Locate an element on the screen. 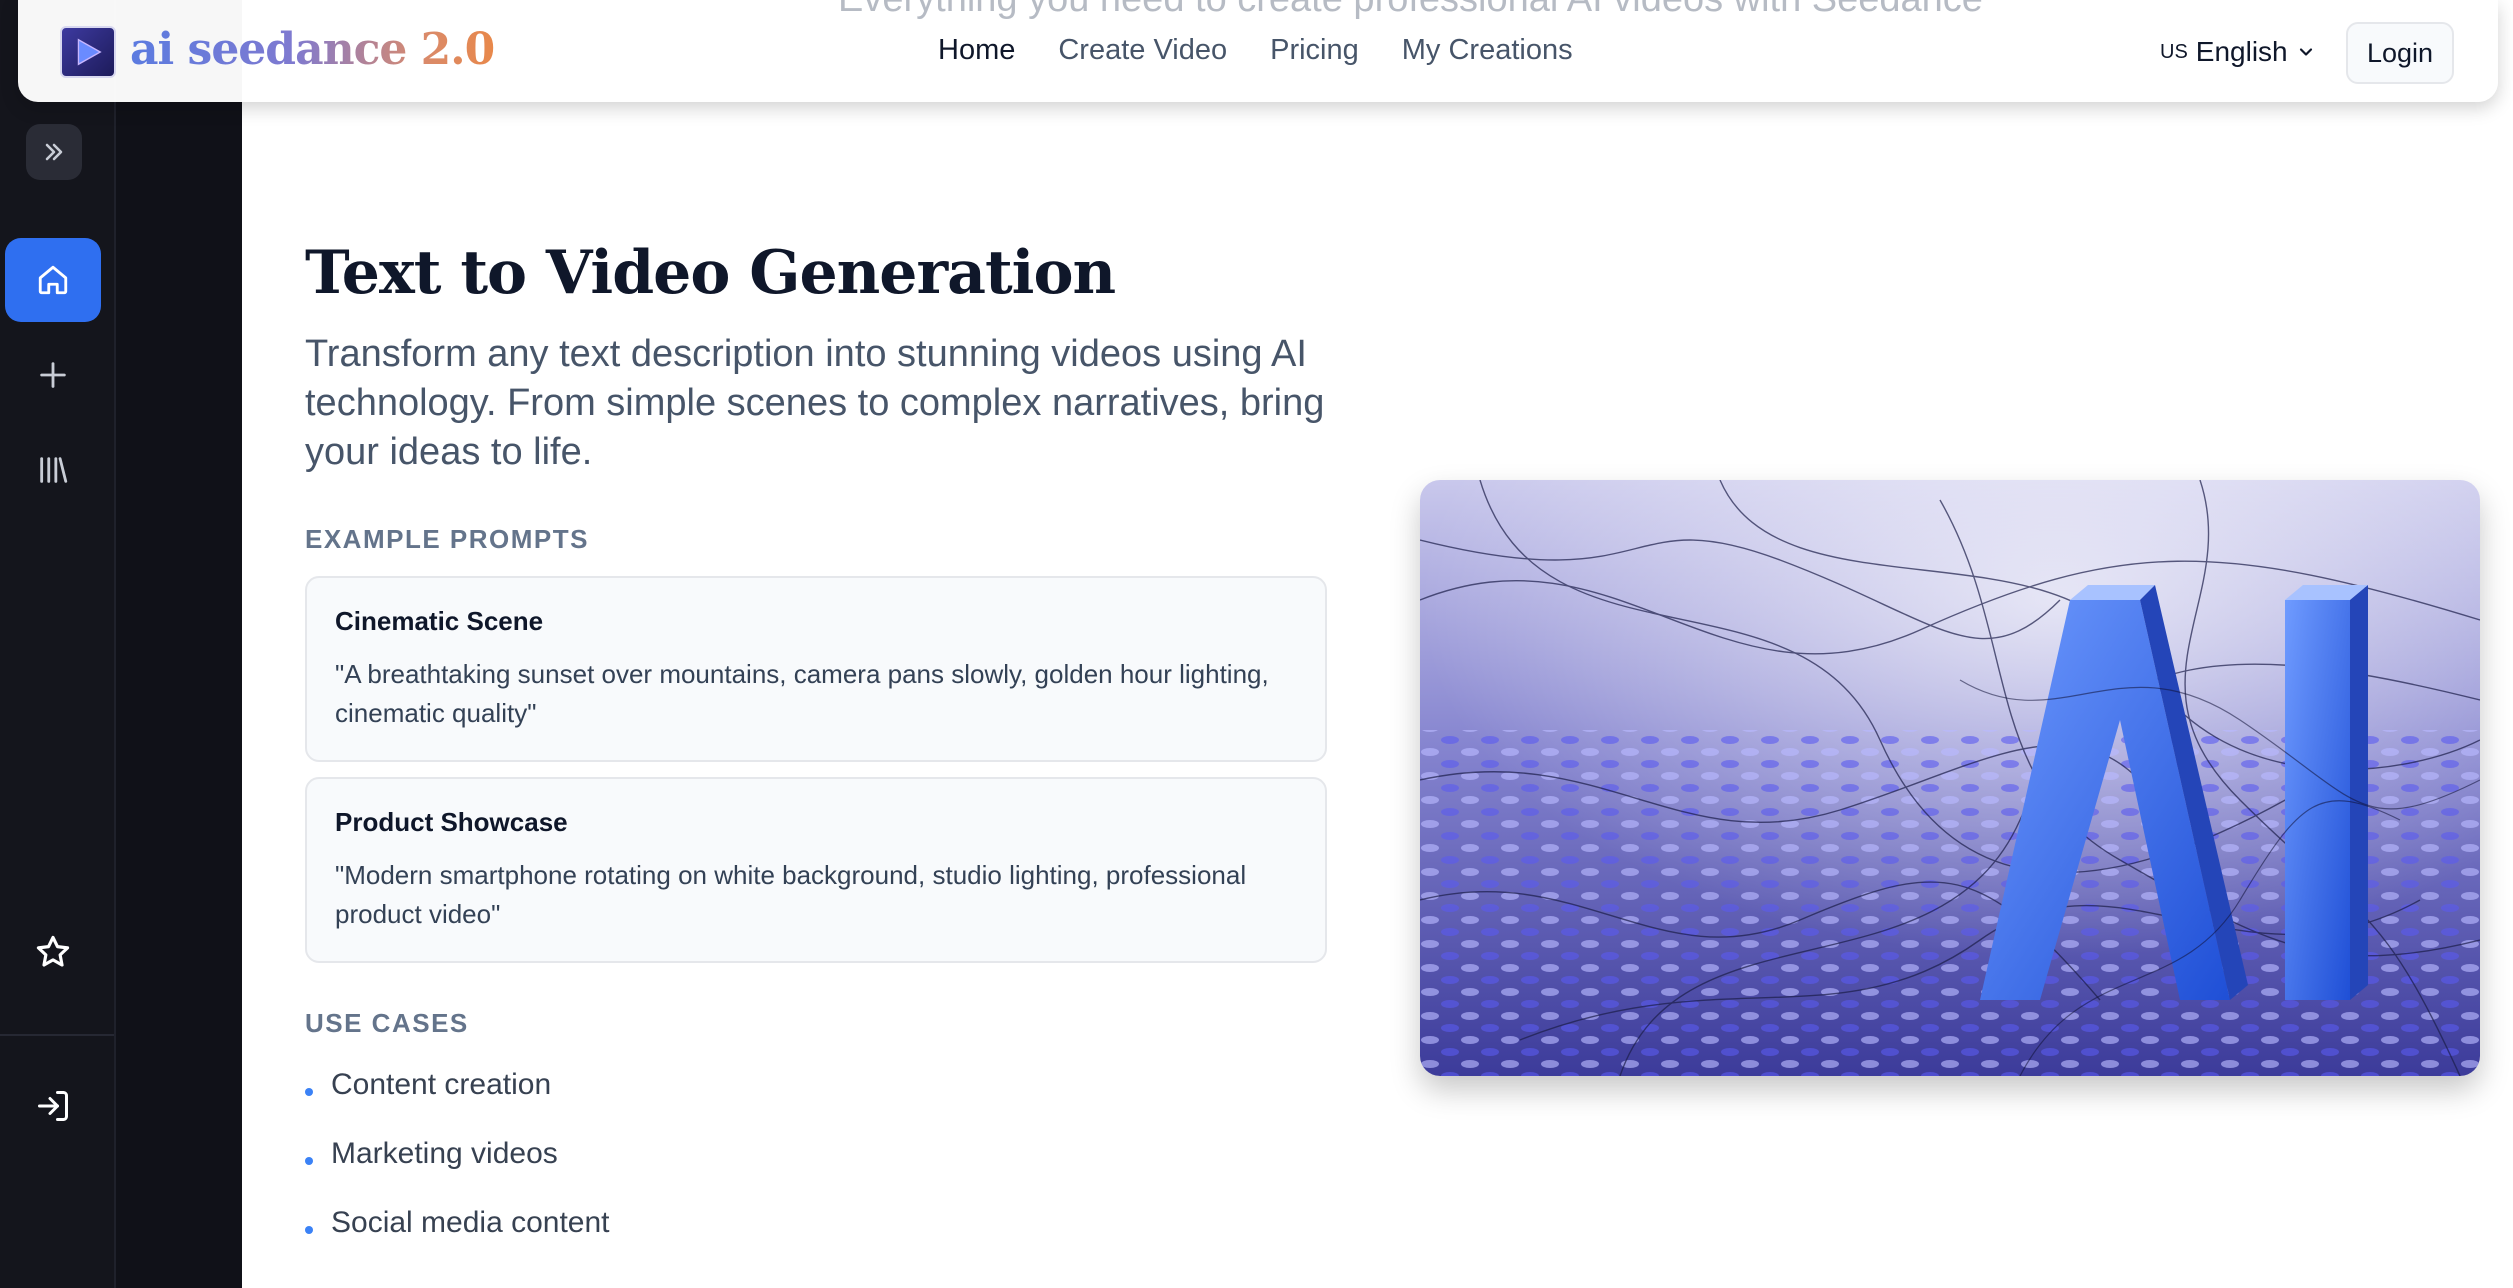 Image resolution: width=2513 pixels, height=1288 pixels. sidebar-item-sign-in is located at coordinates (53, 1106).